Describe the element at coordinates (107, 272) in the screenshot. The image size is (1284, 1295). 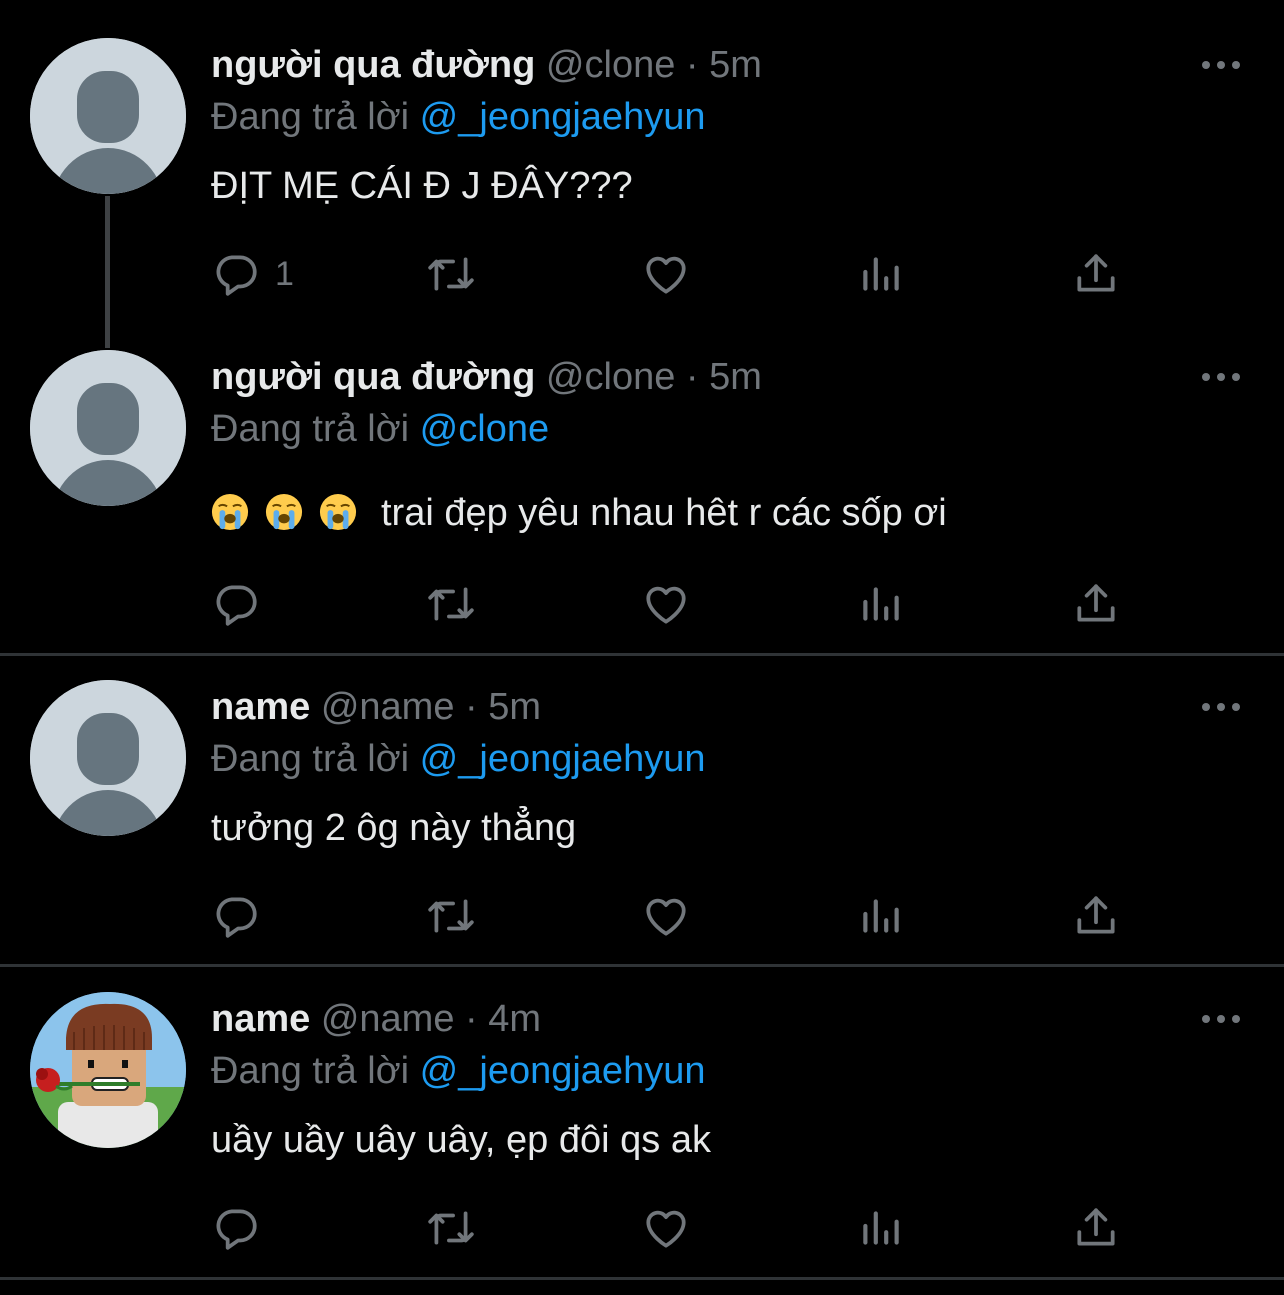
I see `thread-line` at that location.